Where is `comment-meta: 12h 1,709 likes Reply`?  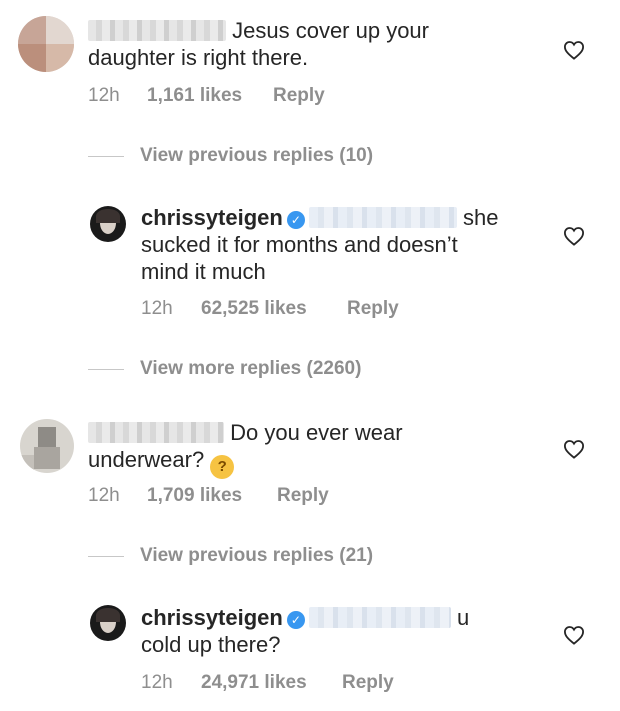 comment-meta: 12h 1,709 likes Reply is located at coordinates (208, 496).